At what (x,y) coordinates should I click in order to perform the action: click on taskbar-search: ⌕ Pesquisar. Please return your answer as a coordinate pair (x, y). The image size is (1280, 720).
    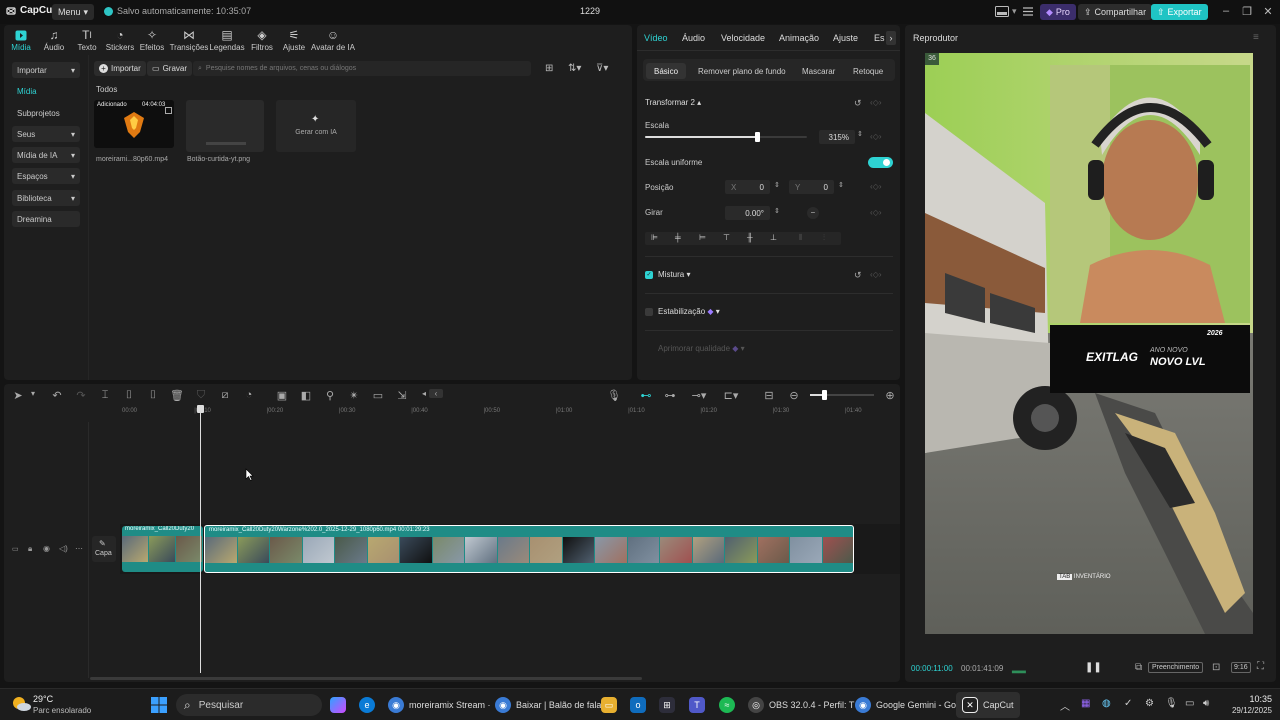
    Looking at the image, I should click on (249, 705).